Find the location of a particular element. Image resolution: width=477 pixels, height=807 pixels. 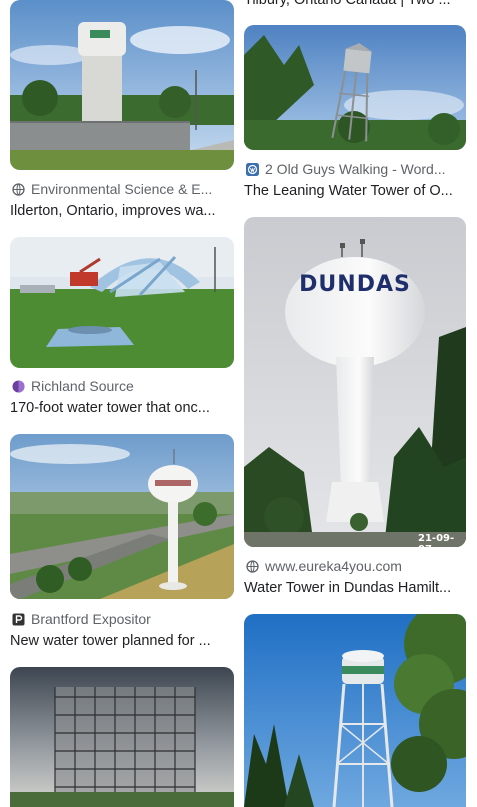

result-source: www.eureka4you.com is located at coordinates (356, 566).